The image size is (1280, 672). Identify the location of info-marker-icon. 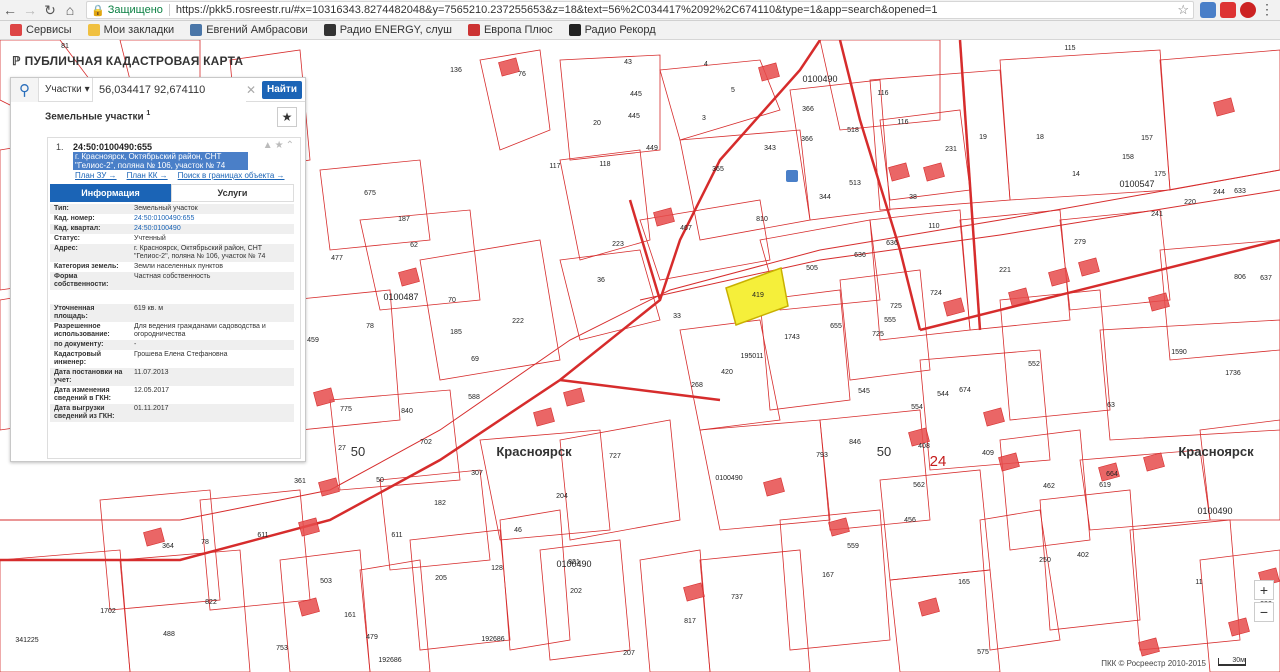
(792, 176).